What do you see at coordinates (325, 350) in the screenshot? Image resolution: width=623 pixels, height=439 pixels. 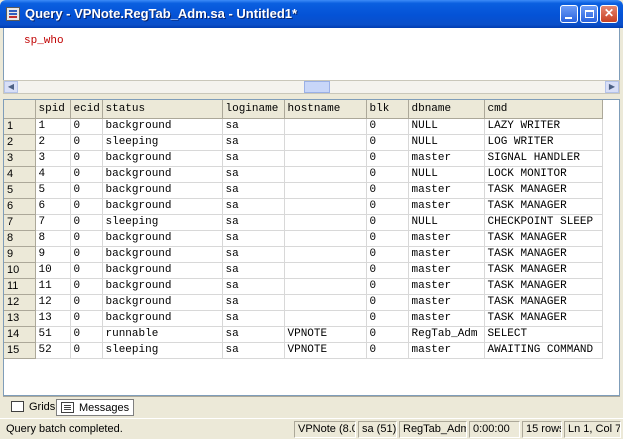 I see `cell-hostname: VPNOTE` at bounding box center [325, 350].